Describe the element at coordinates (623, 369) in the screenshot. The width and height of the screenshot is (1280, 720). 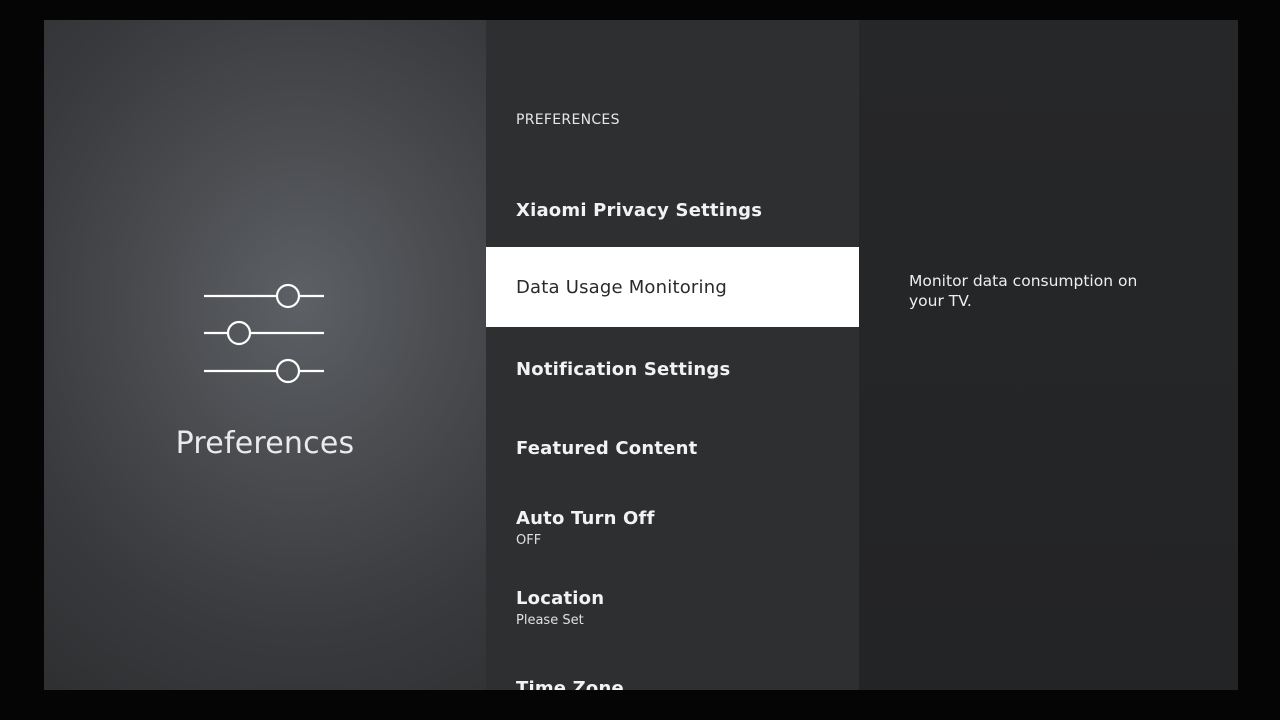
I see `menu-item-label: Notification Settings` at that location.